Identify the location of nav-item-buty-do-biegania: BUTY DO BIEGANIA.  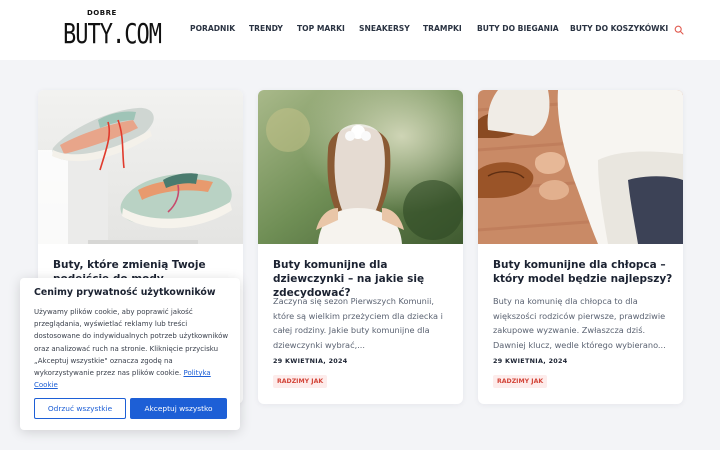
(518, 28).